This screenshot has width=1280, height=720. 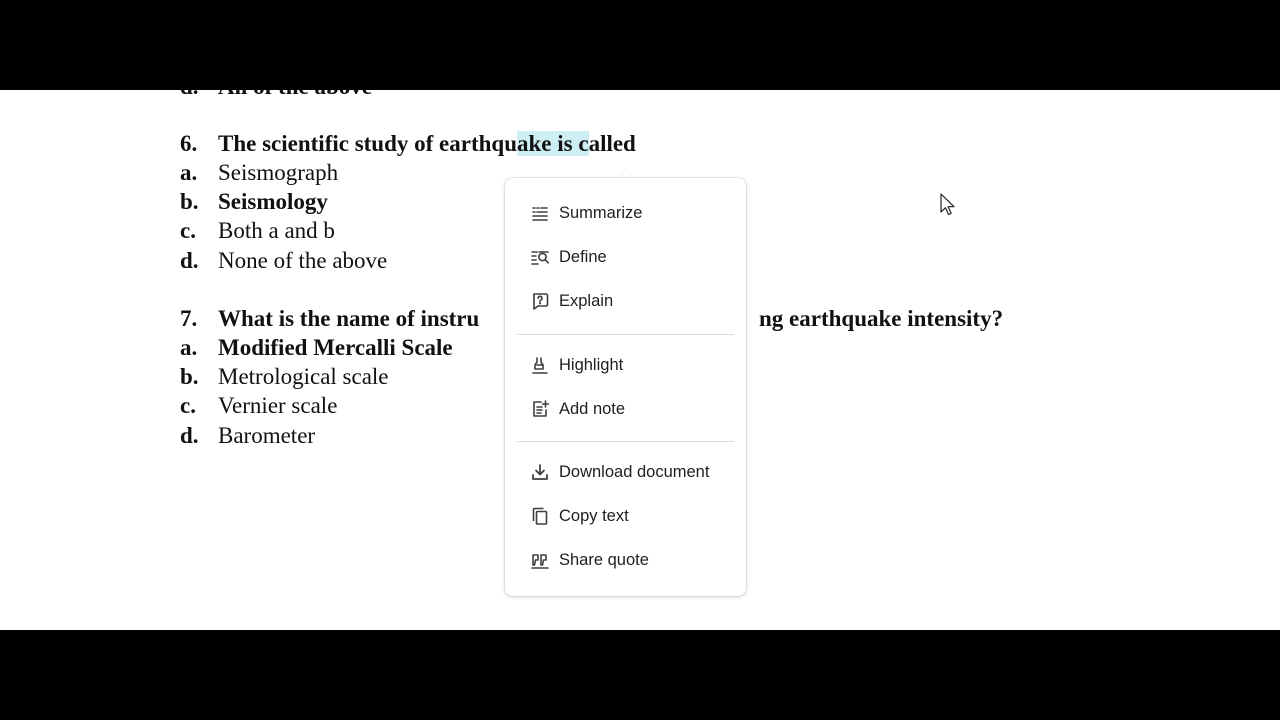 What do you see at coordinates (267, 435) in the screenshot?
I see `option-text: Barometer` at bounding box center [267, 435].